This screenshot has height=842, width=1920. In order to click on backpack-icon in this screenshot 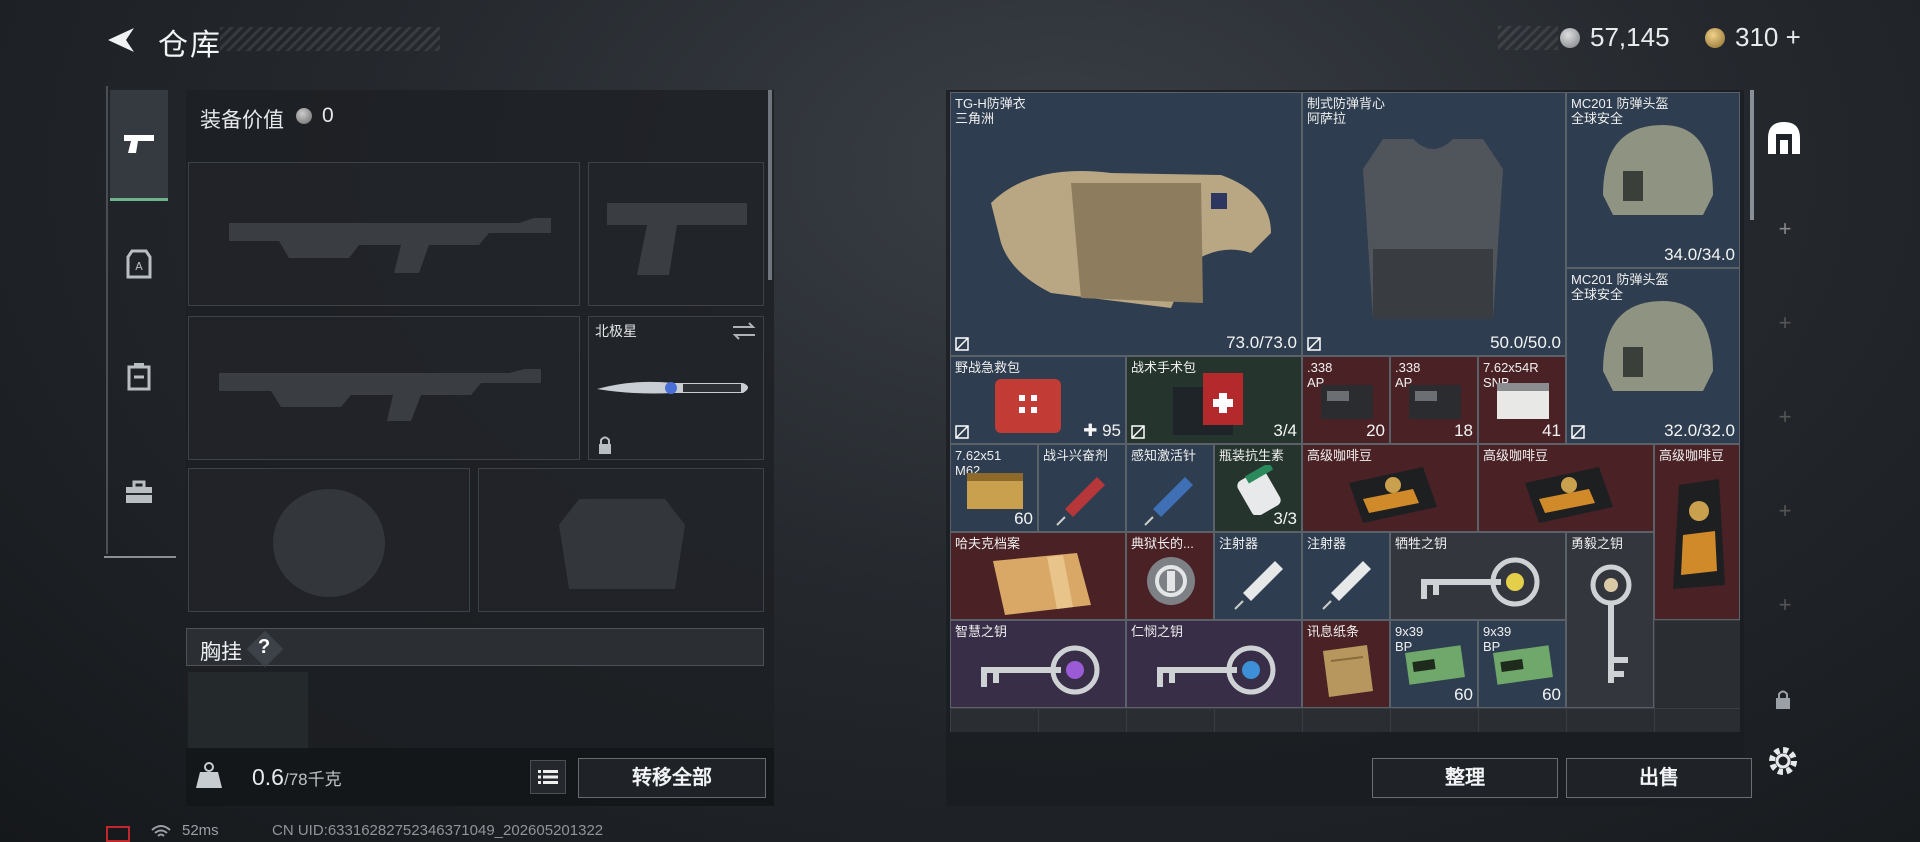, I will do `click(139, 377)`.